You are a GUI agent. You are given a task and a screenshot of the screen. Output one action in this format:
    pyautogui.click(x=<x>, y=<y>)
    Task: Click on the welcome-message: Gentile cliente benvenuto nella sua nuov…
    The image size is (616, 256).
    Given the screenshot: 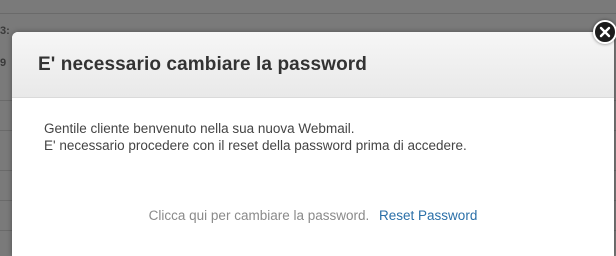 What is the action you would take?
    pyautogui.click(x=199, y=128)
    